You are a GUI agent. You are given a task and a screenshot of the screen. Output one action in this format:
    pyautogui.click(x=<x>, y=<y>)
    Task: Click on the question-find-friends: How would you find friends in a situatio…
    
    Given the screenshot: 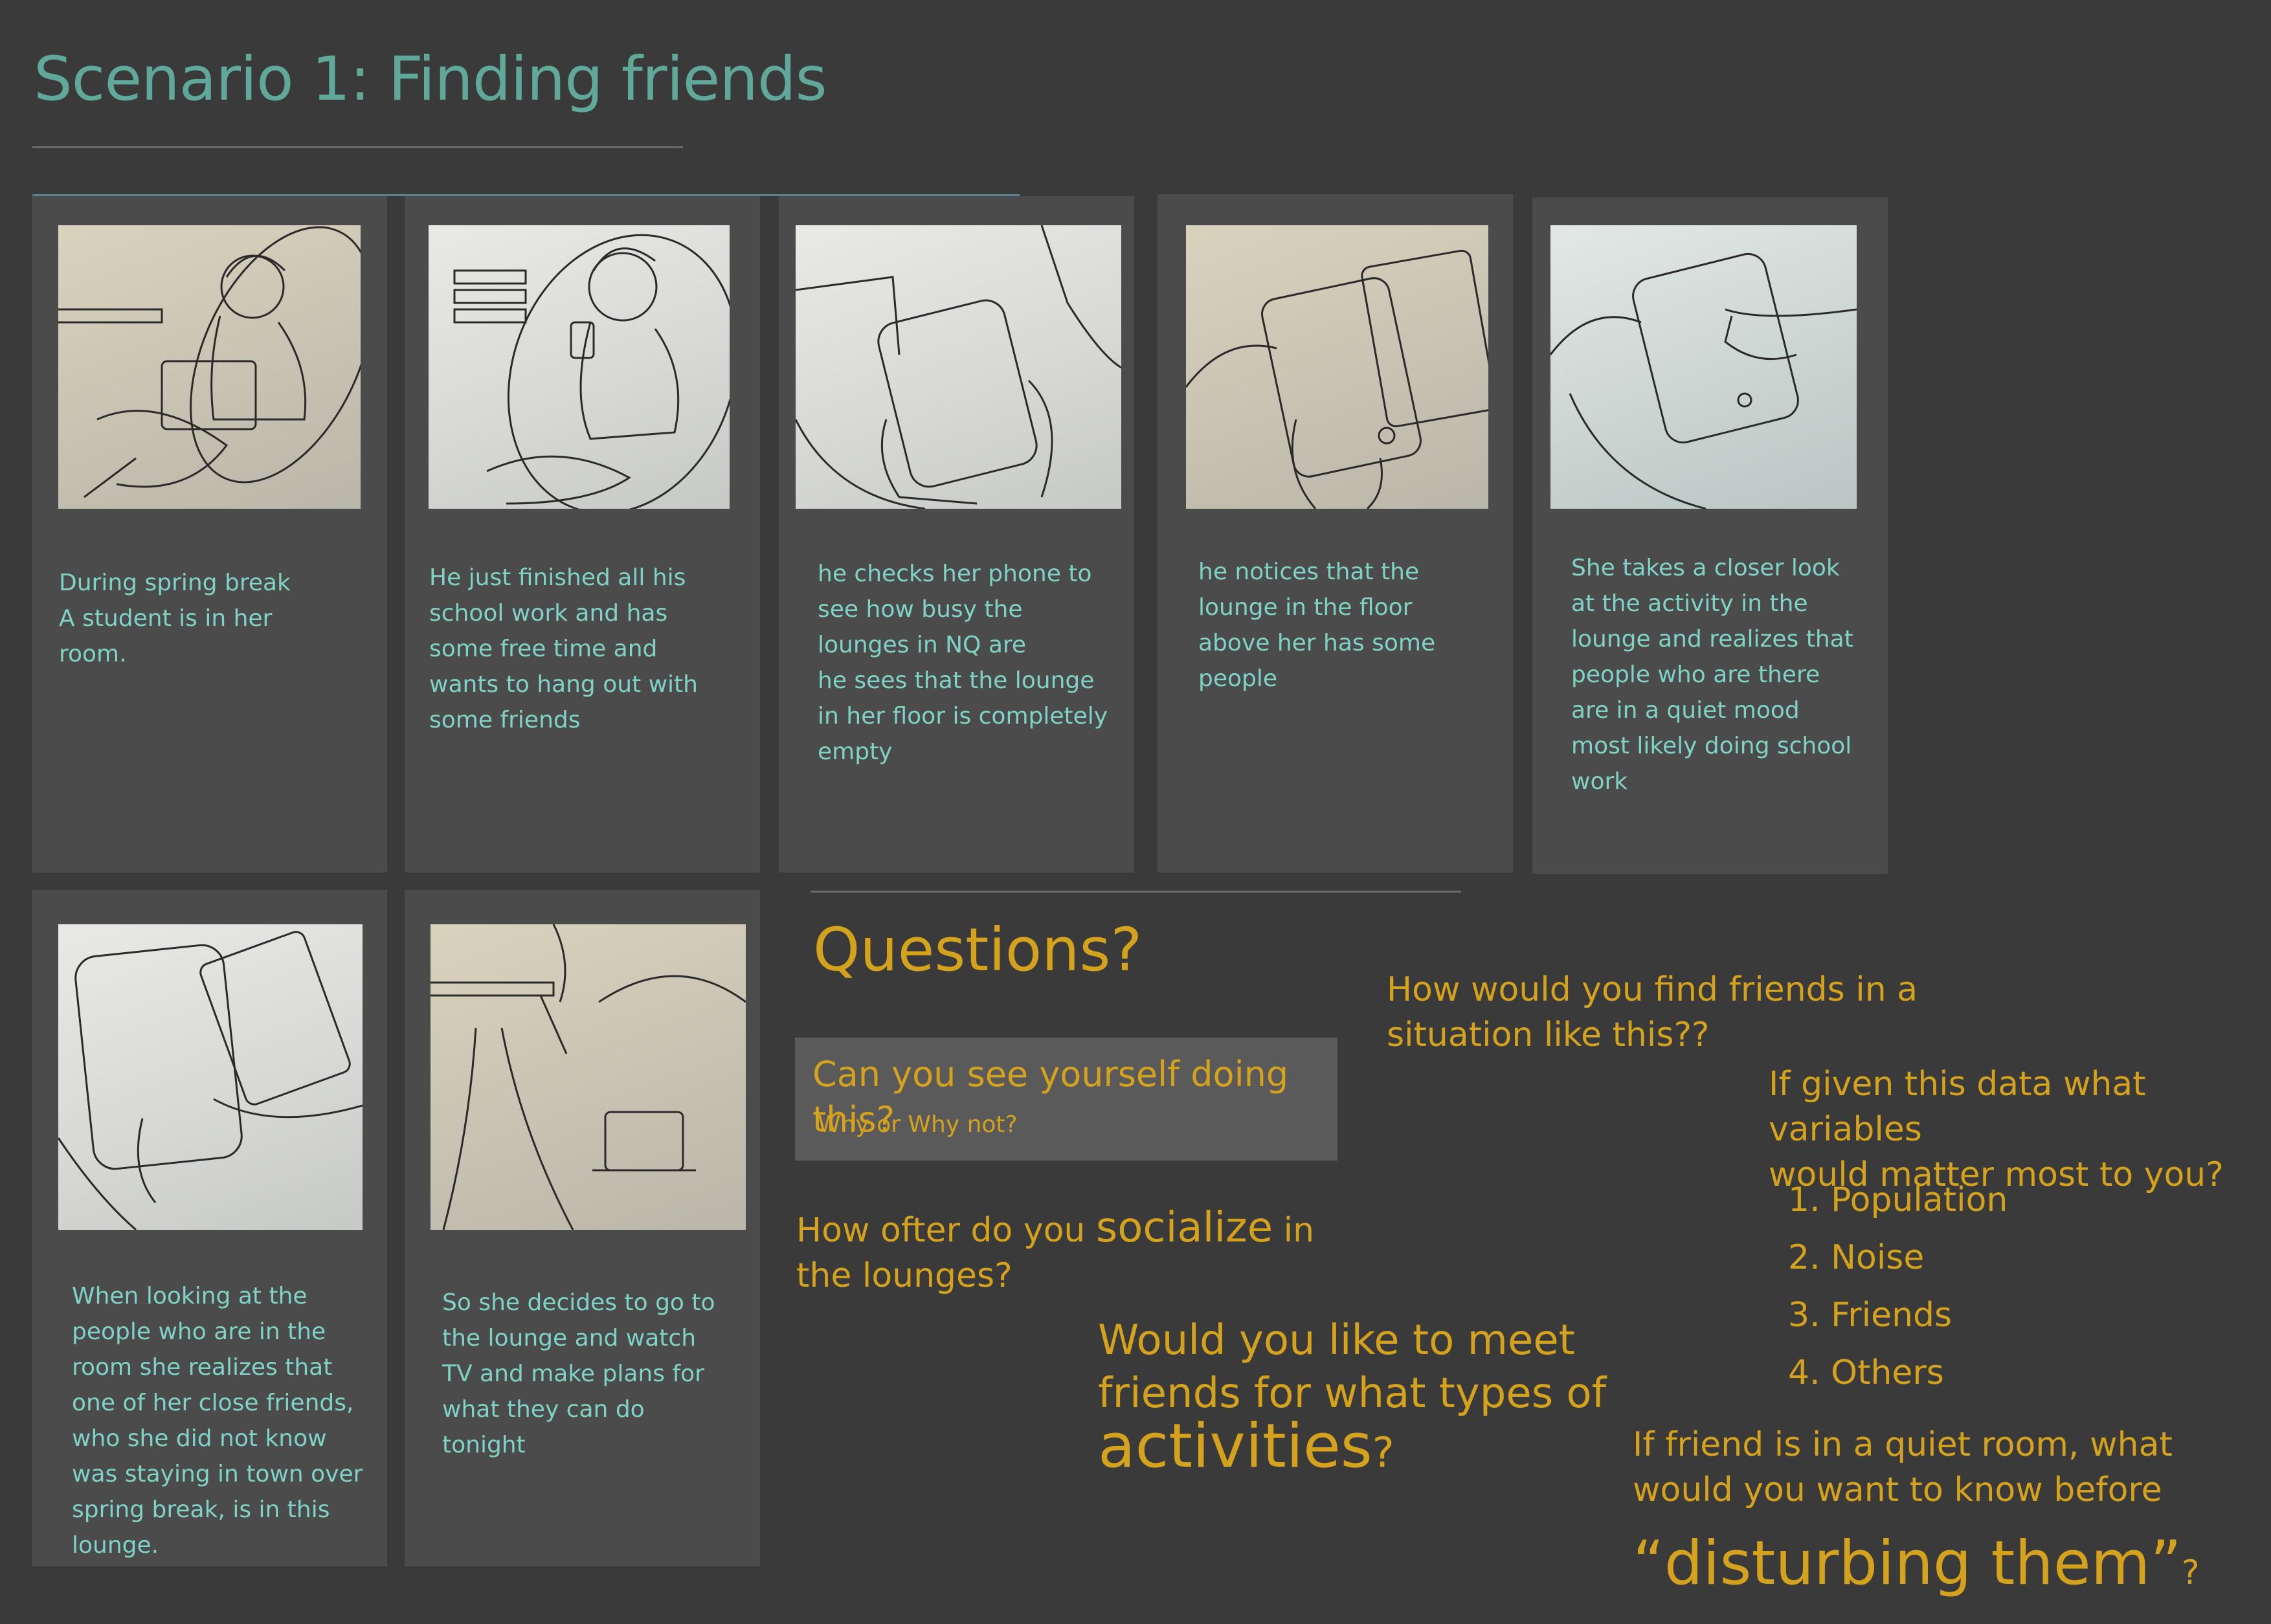 What is the action you would take?
    pyautogui.click(x=1652, y=1012)
    